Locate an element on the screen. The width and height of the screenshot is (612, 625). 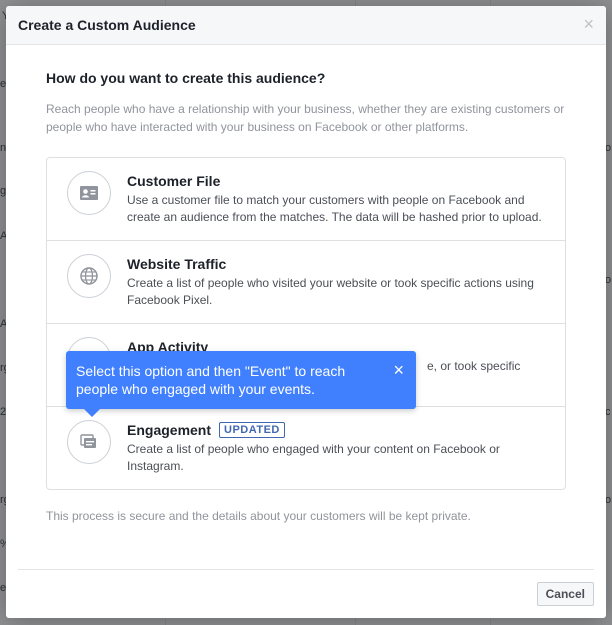
dialog-header: Create a Custom Audience × is located at coordinates (306, 25).